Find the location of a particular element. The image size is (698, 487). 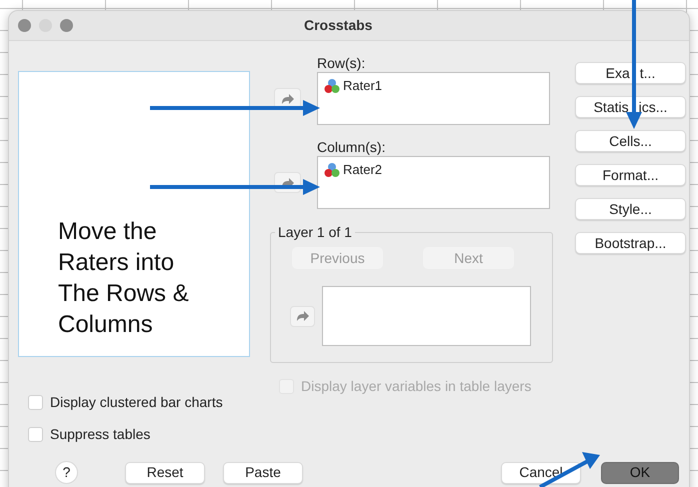

field-label: Column(s): is located at coordinates (351, 147).